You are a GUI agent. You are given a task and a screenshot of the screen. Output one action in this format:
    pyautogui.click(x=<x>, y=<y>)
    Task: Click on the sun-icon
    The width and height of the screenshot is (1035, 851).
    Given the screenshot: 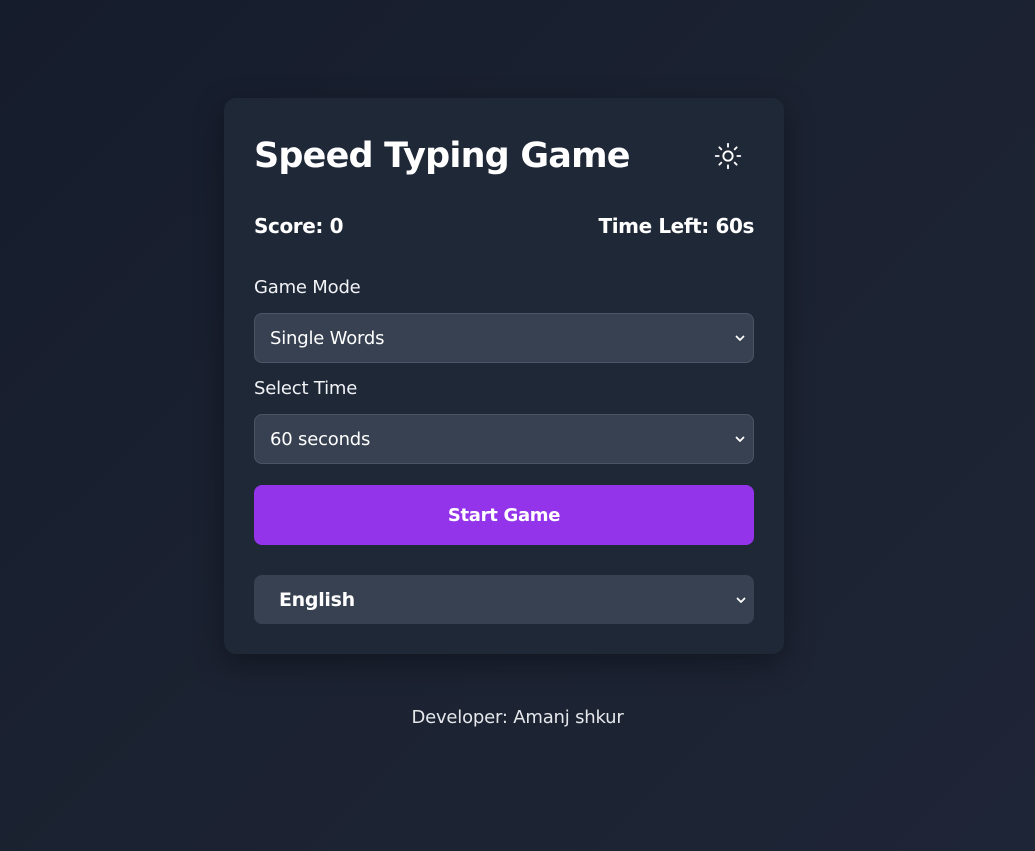 What is the action you would take?
    pyautogui.click(x=728, y=156)
    